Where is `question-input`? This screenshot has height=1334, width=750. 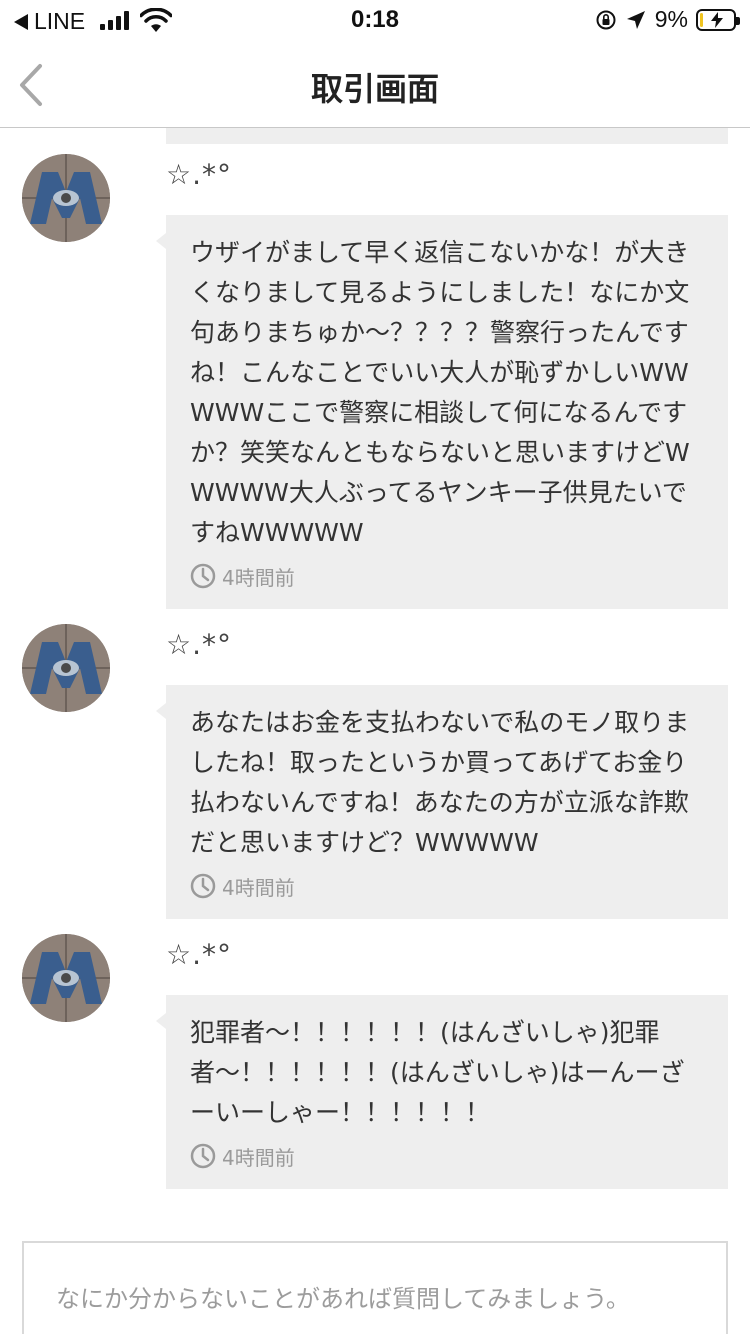 question-input is located at coordinates (381, 1299).